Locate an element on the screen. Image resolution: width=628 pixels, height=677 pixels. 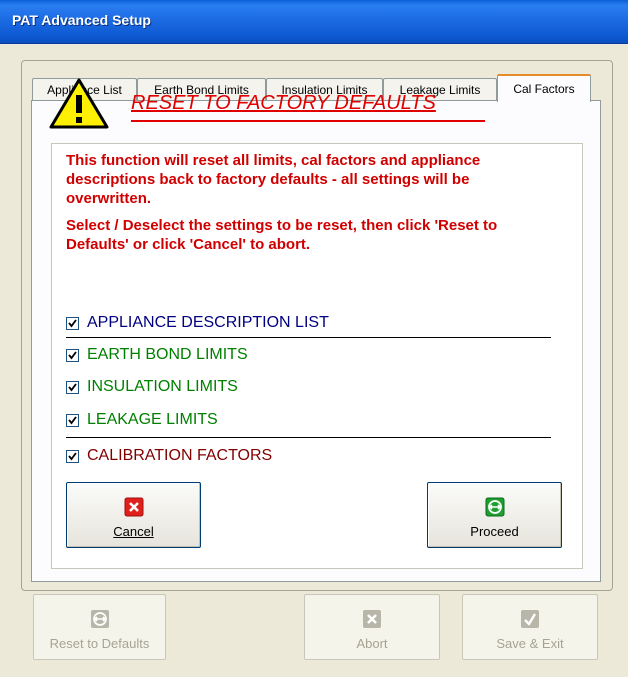
cancel-x-icon is located at coordinates (133, 507).